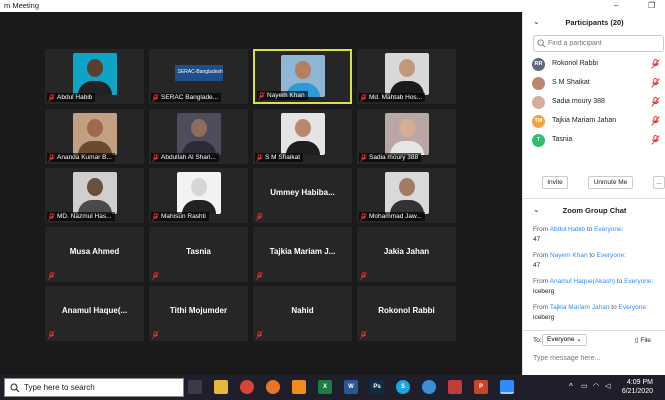  I want to click on participant-display-name: Rokonol Rabbi, so click(406, 310).